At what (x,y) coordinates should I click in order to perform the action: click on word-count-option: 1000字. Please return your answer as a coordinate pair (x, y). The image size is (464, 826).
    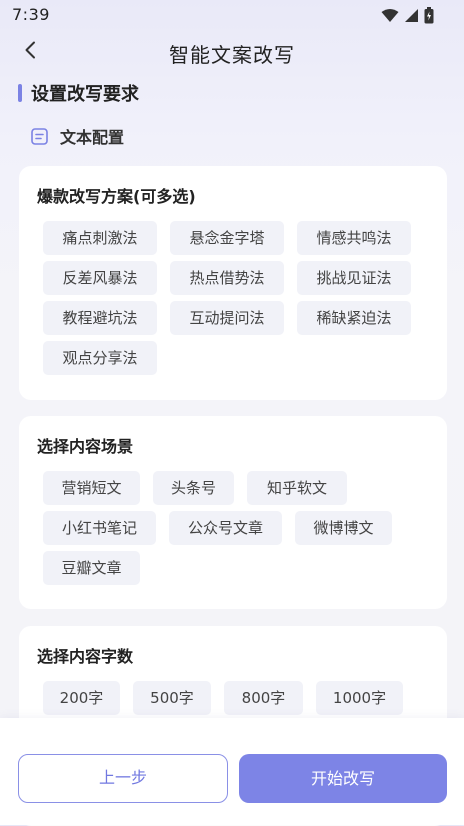
    Looking at the image, I should click on (359, 698).